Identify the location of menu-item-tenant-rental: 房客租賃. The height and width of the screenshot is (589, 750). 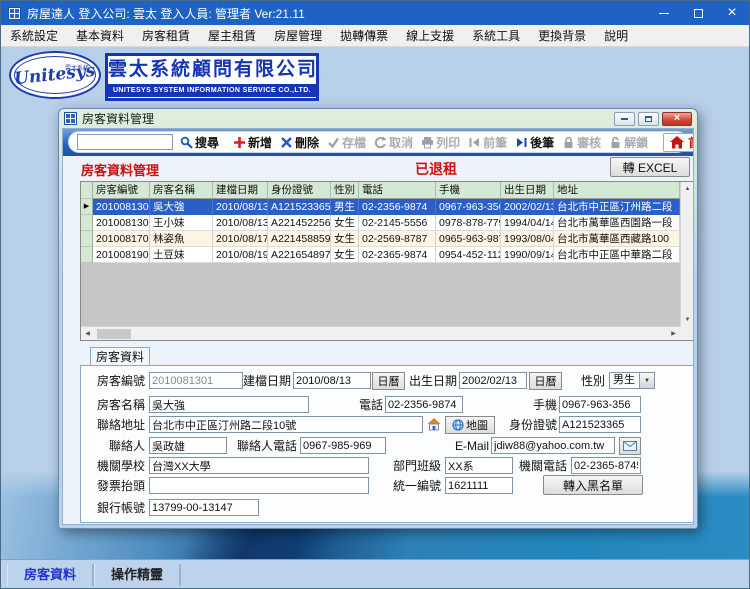
(166, 35).